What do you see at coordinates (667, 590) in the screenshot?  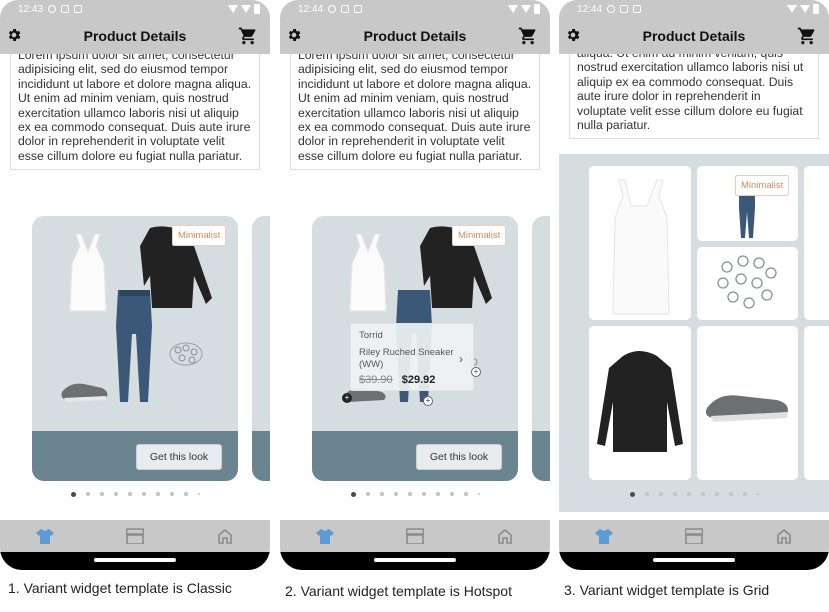 I see `caption-grid: 3. Variant widget template is Grid` at bounding box center [667, 590].